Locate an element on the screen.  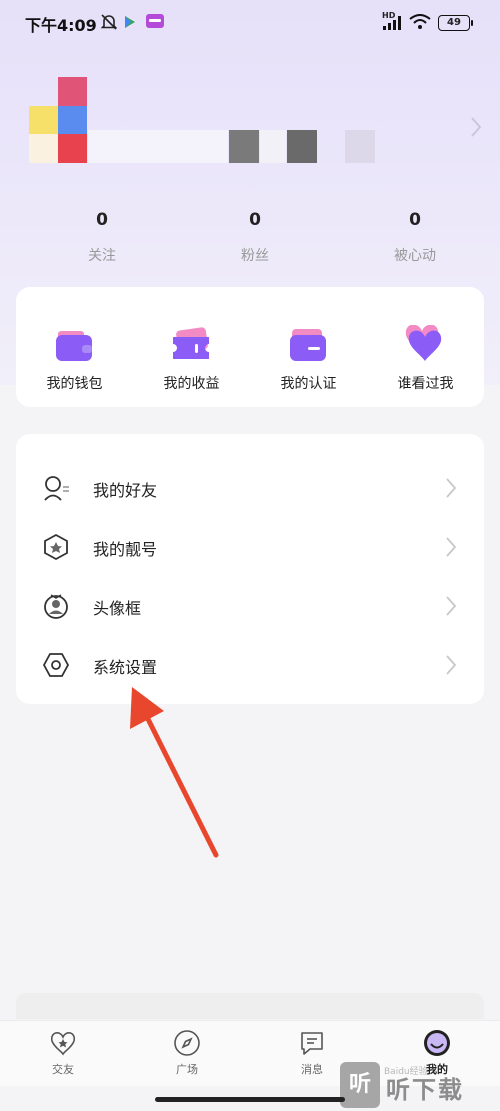
tab-label: 交友 is located at coordinates (63, 1069).